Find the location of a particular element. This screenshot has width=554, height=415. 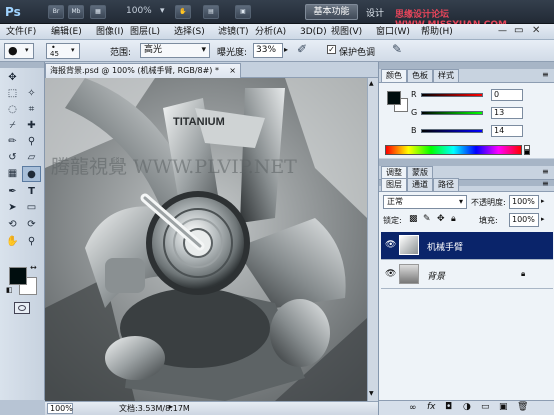

fill-input: 100% is located at coordinates (524, 220).